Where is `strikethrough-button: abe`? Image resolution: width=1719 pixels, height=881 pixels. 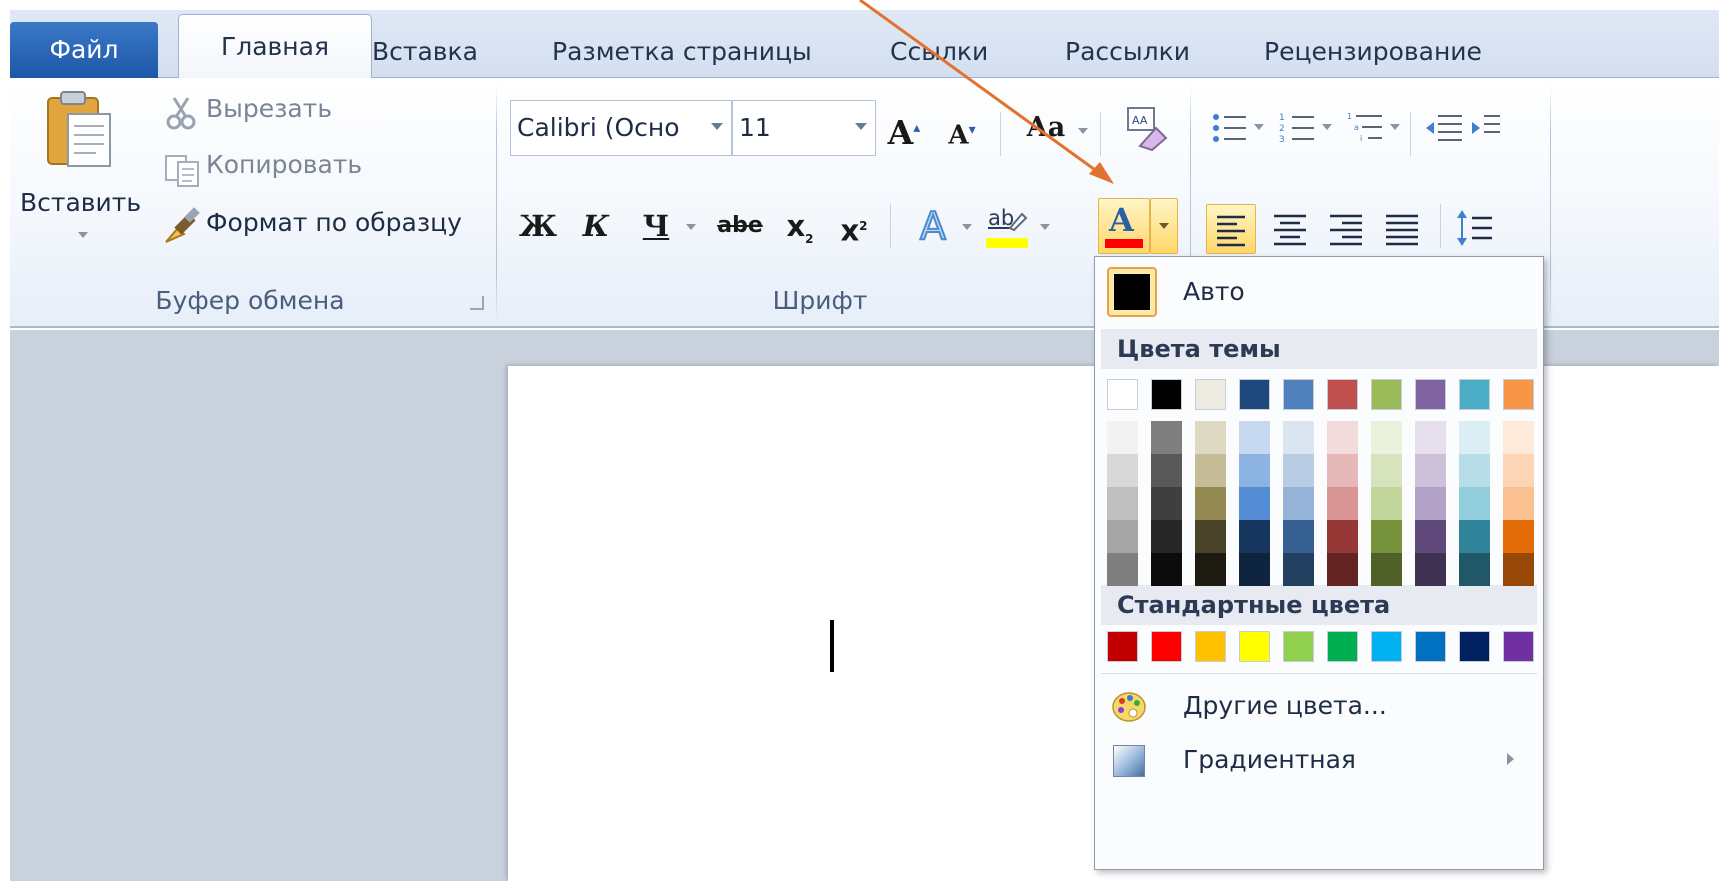 strikethrough-button: abe is located at coordinates (740, 226).